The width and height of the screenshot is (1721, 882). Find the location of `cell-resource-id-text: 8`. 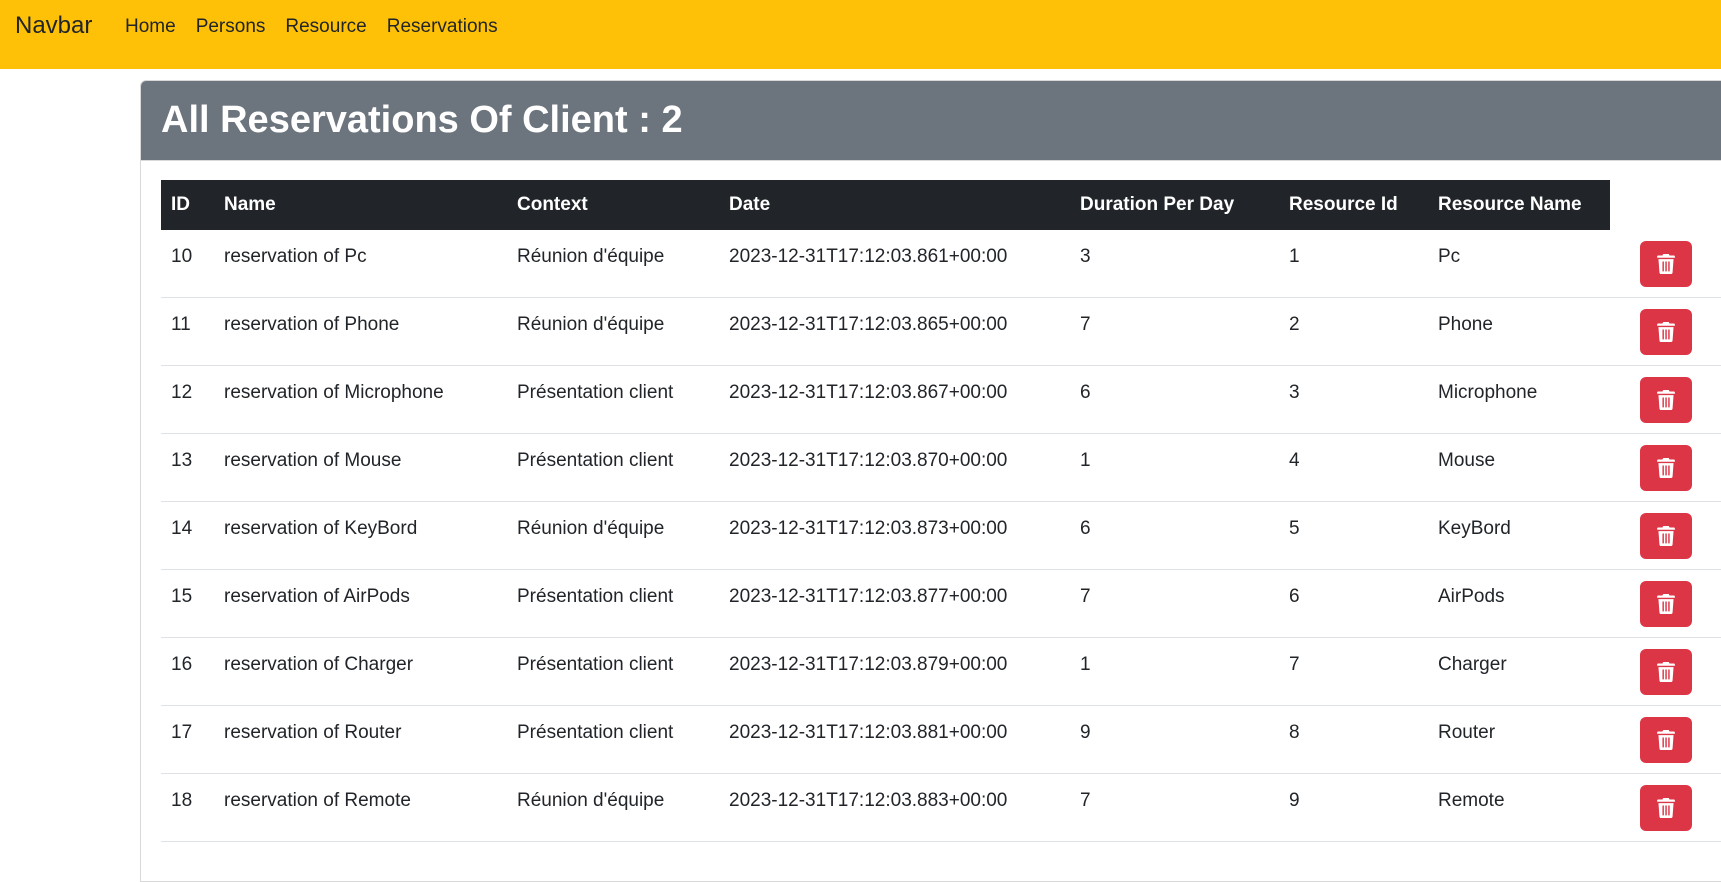

cell-resource-id-text: 8 is located at coordinates (1294, 732).